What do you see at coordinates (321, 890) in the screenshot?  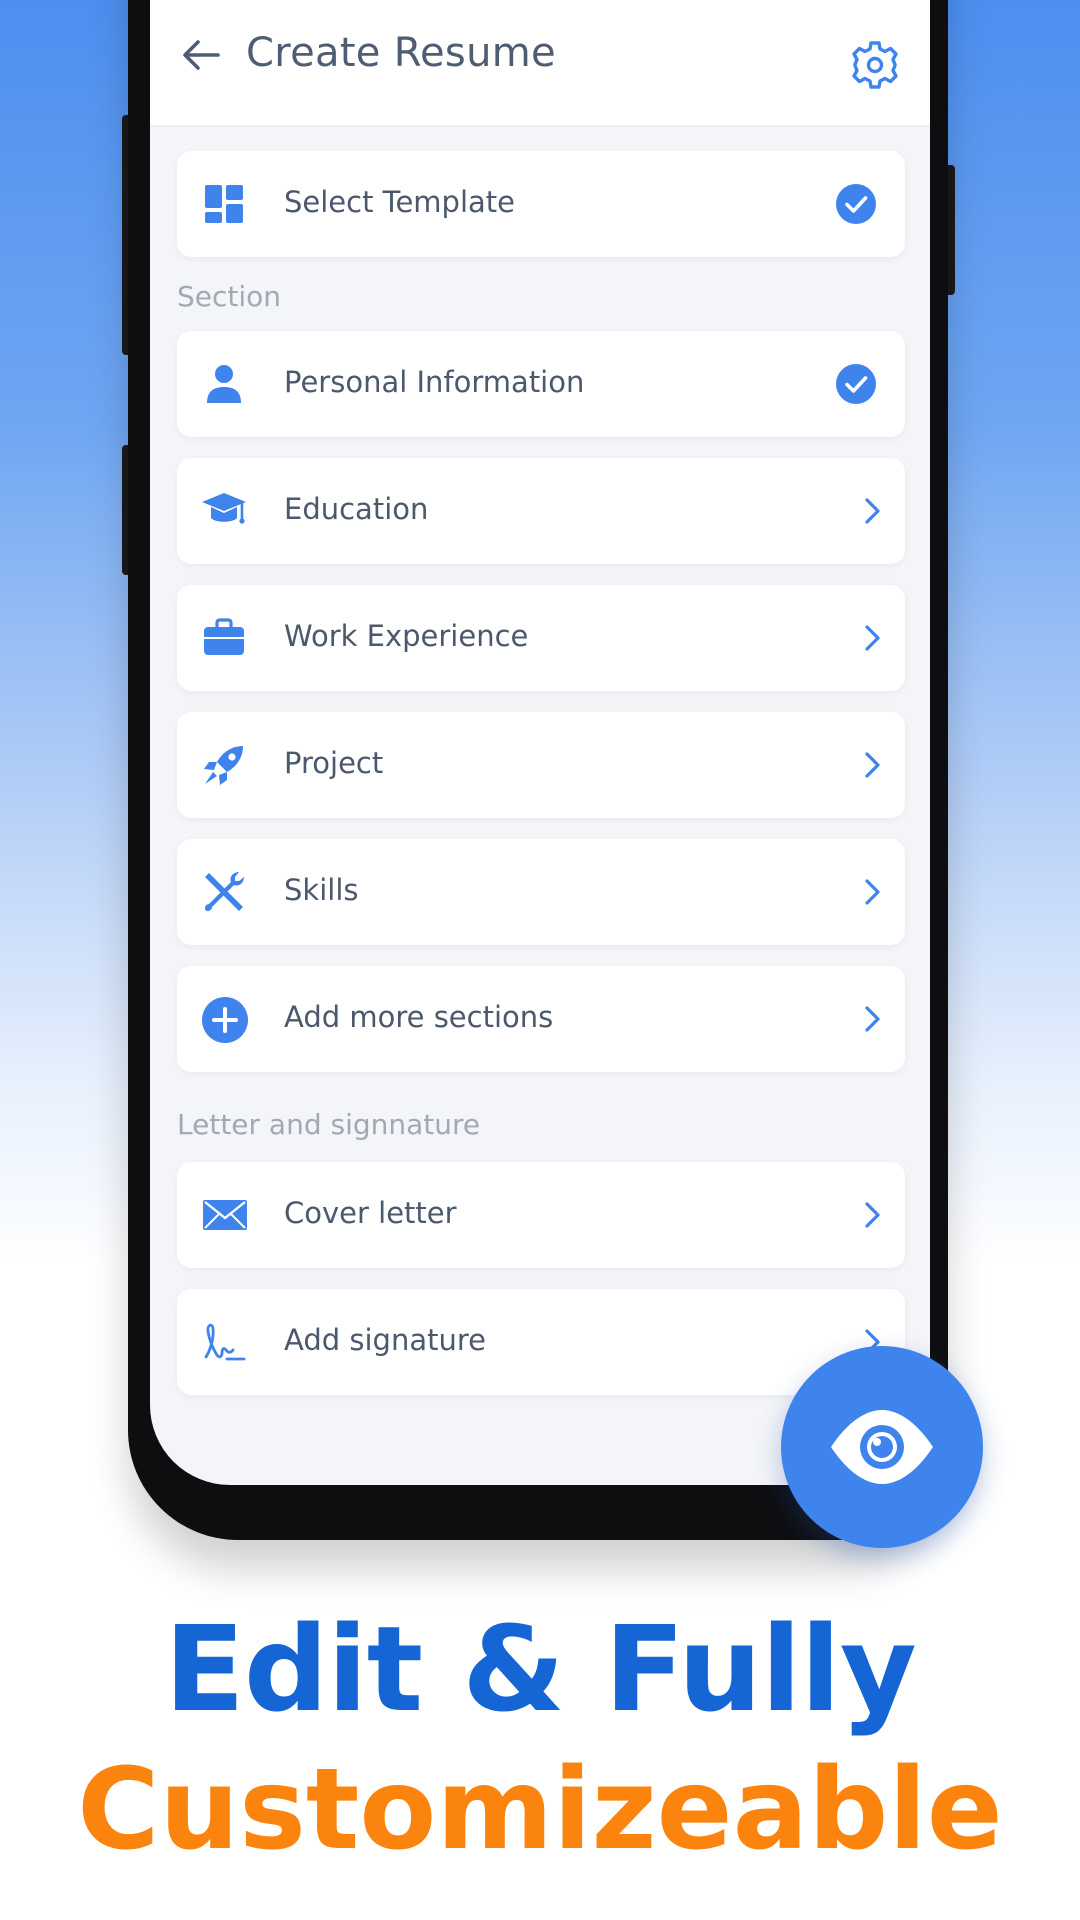 I see `section-item-label: Skills` at bounding box center [321, 890].